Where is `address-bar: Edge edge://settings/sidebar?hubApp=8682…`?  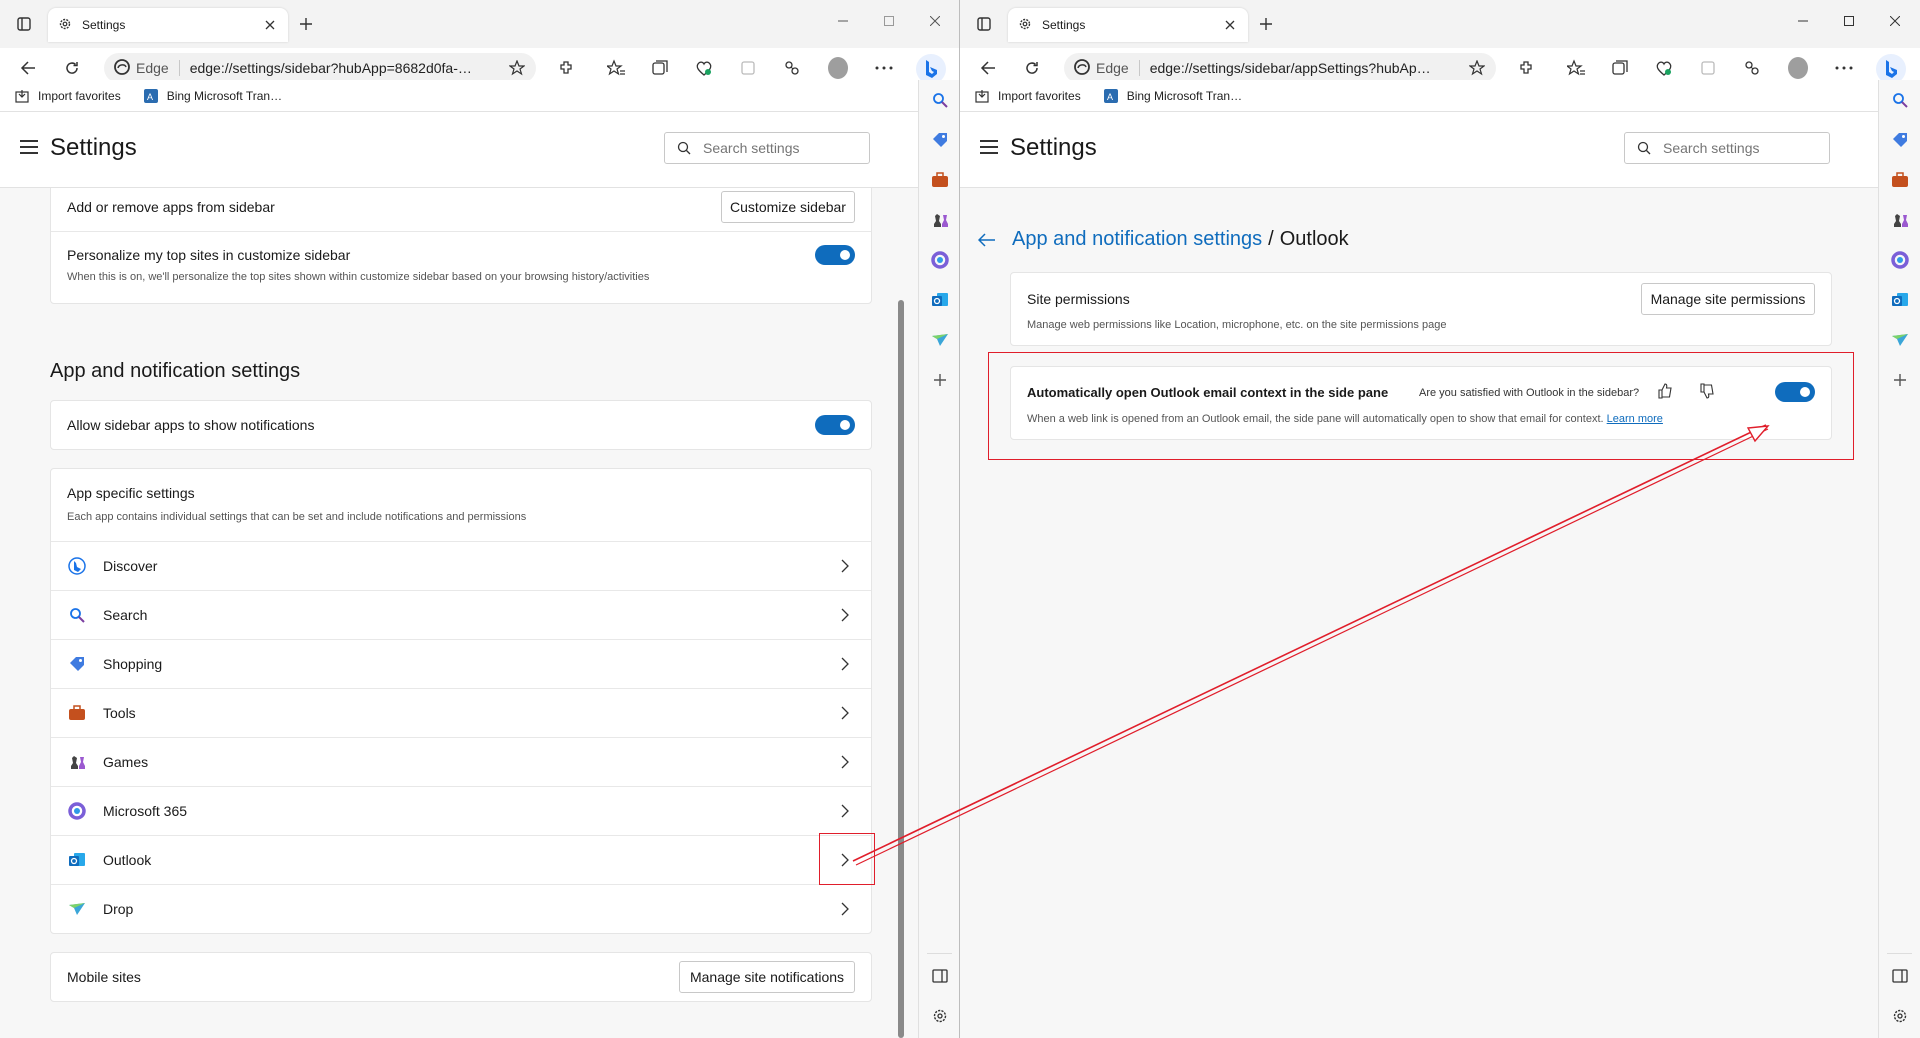
address-bar: Edge edge://settings/sidebar?hubApp=8682… is located at coordinates (320, 68).